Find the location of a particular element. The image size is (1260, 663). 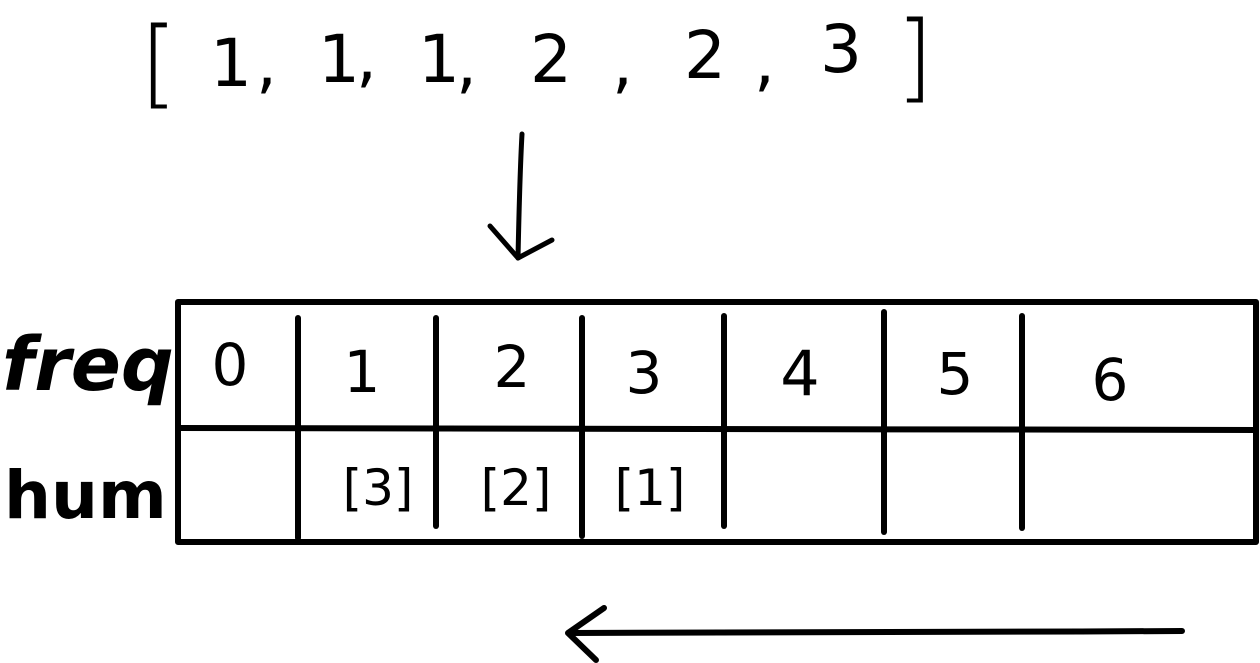

down-arrow-shaft is located at coordinates (520, 196).